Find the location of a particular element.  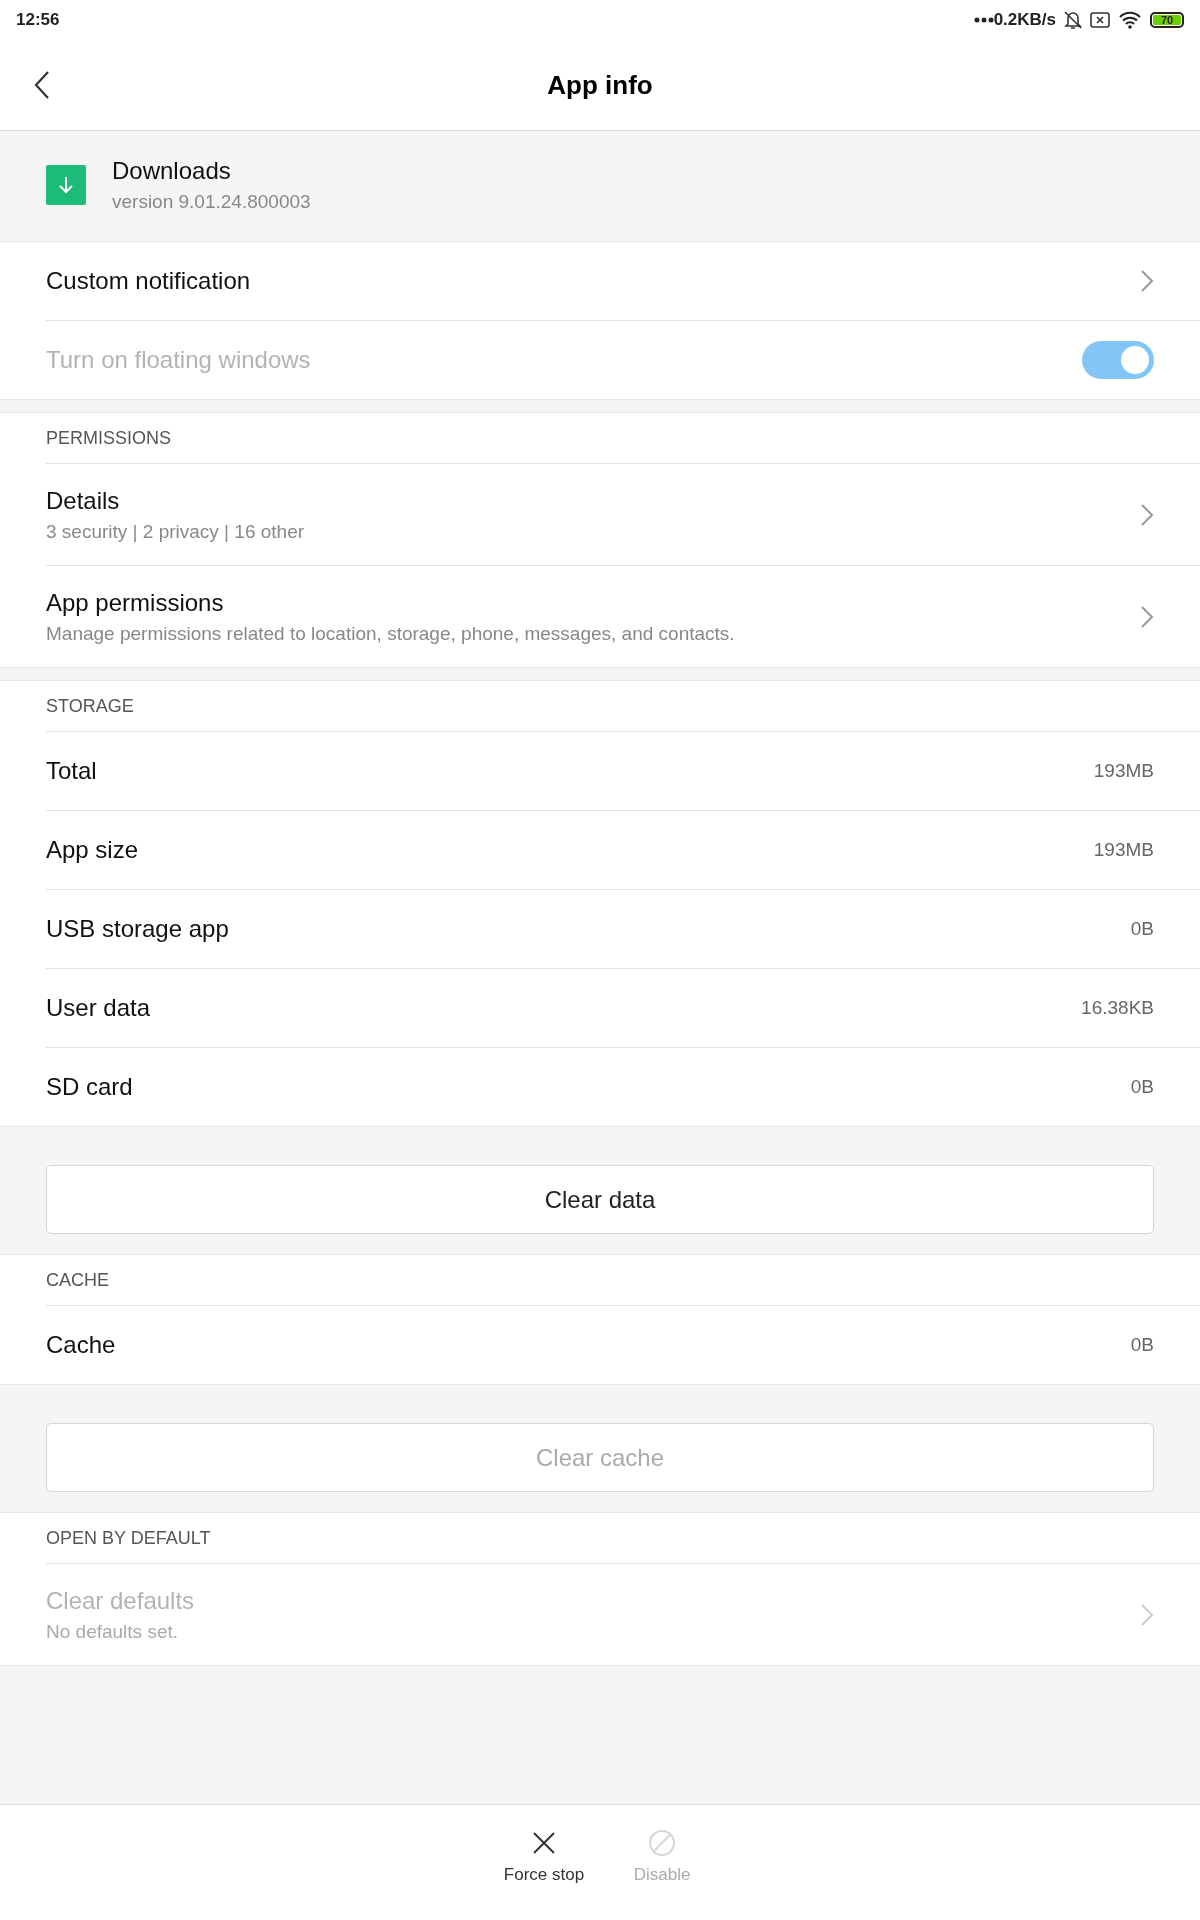

row-title: Custom notification is located at coordinates (593, 281).